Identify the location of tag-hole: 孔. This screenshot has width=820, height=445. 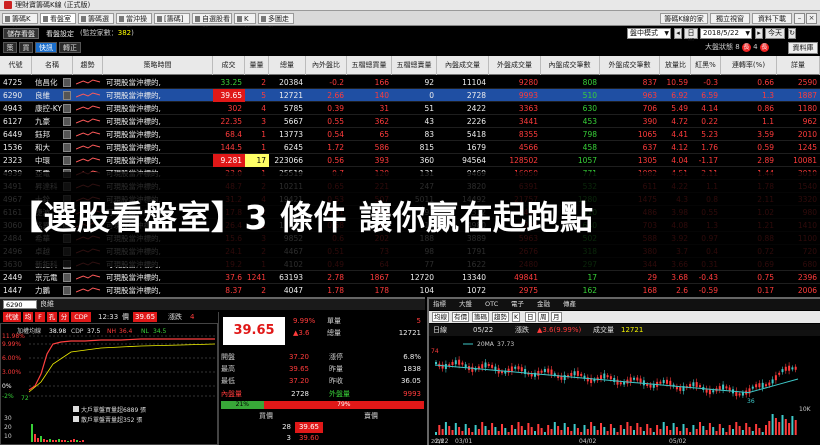
(52, 317).